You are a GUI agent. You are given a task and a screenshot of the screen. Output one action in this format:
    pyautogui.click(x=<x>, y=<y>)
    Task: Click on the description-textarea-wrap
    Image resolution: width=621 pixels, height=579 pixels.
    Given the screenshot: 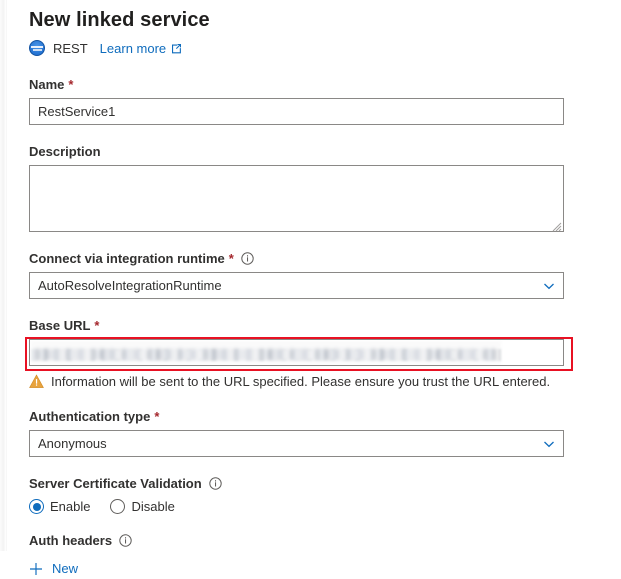 What is the action you would take?
    pyautogui.click(x=296, y=198)
    